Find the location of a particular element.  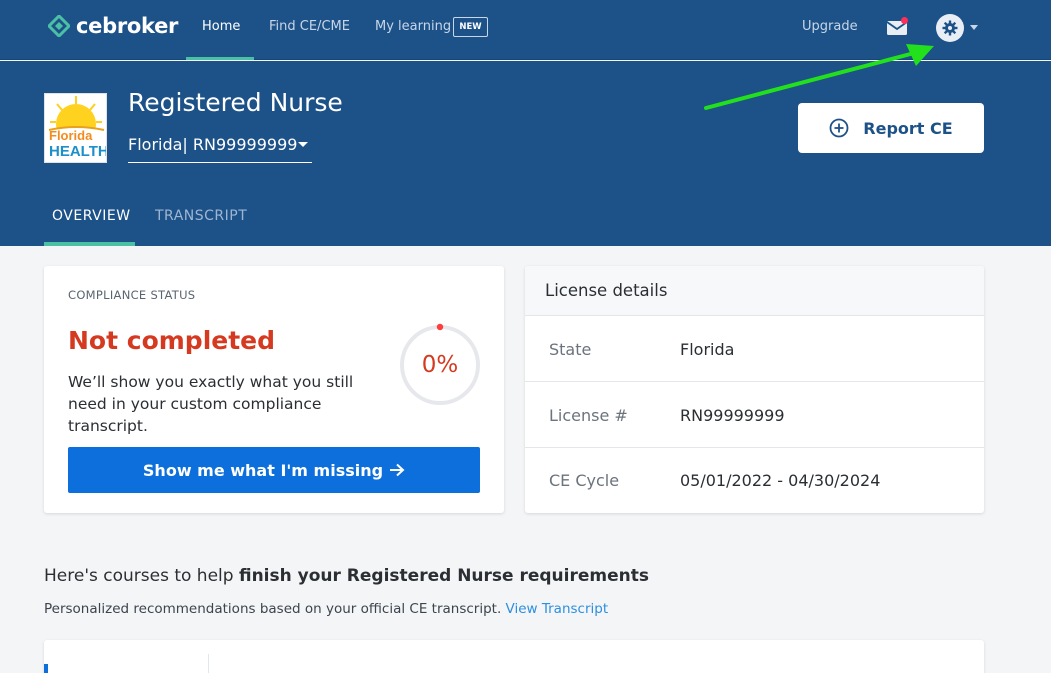

license-key: State is located at coordinates (570, 349).